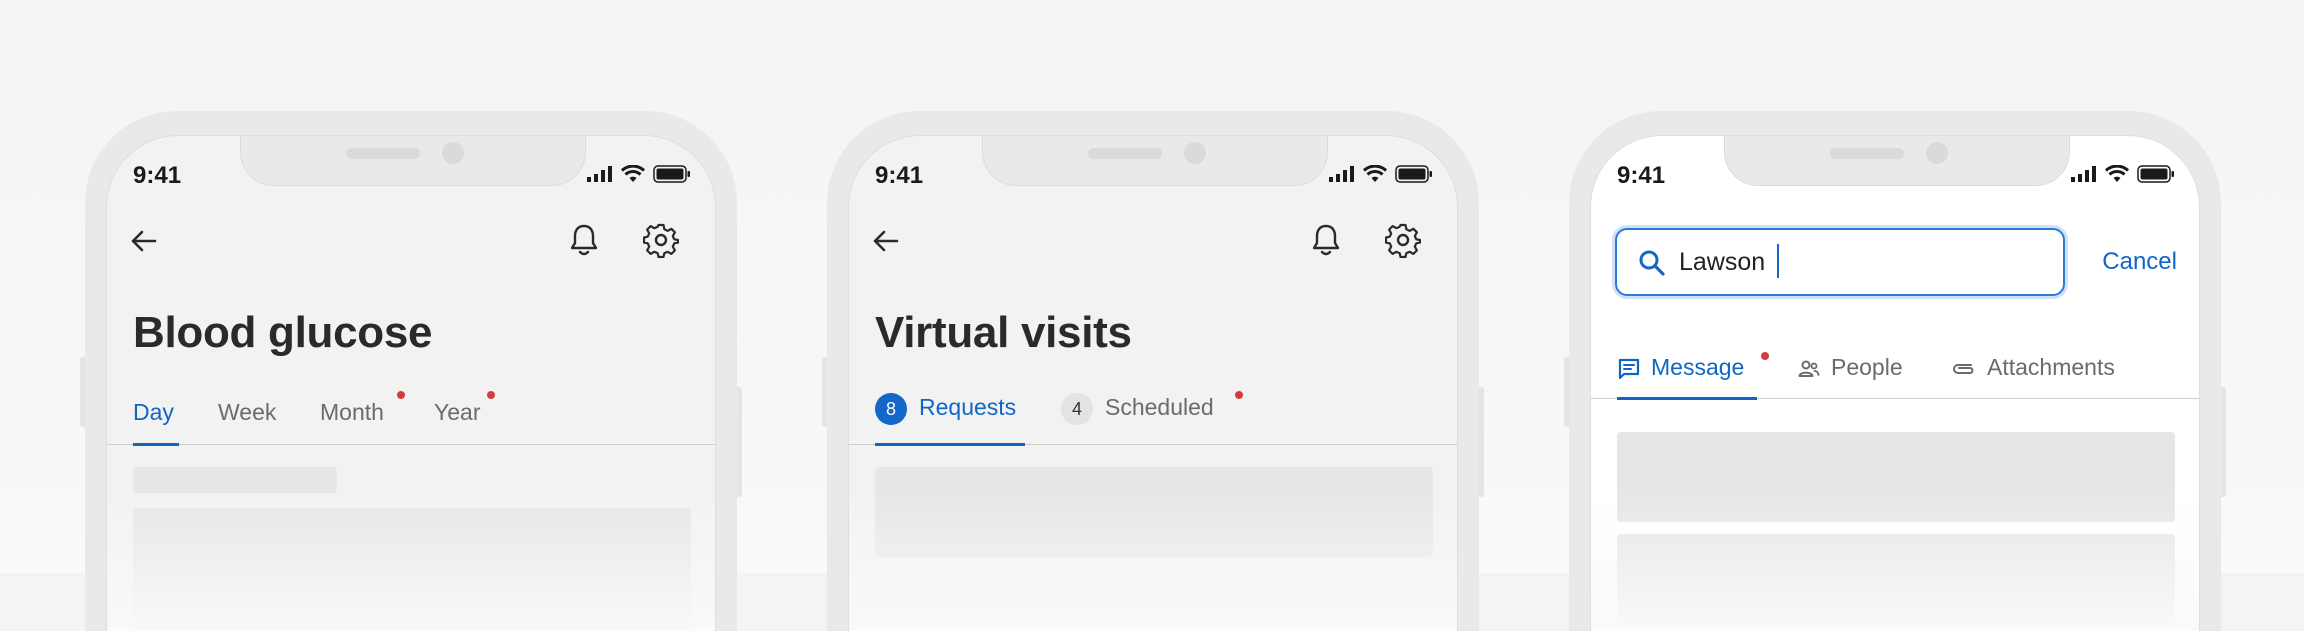  I want to click on tab-day: Day, so click(153, 412).